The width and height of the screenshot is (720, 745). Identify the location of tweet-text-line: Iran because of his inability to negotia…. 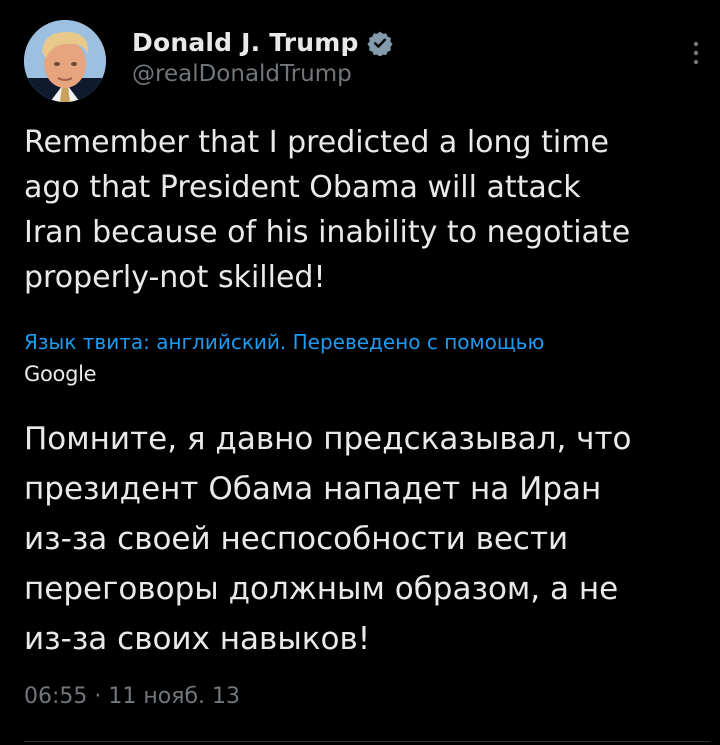
(327, 232).